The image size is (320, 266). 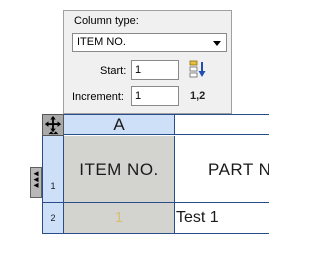 I want to click on column-header-a: A, so click(x=119, y=124).